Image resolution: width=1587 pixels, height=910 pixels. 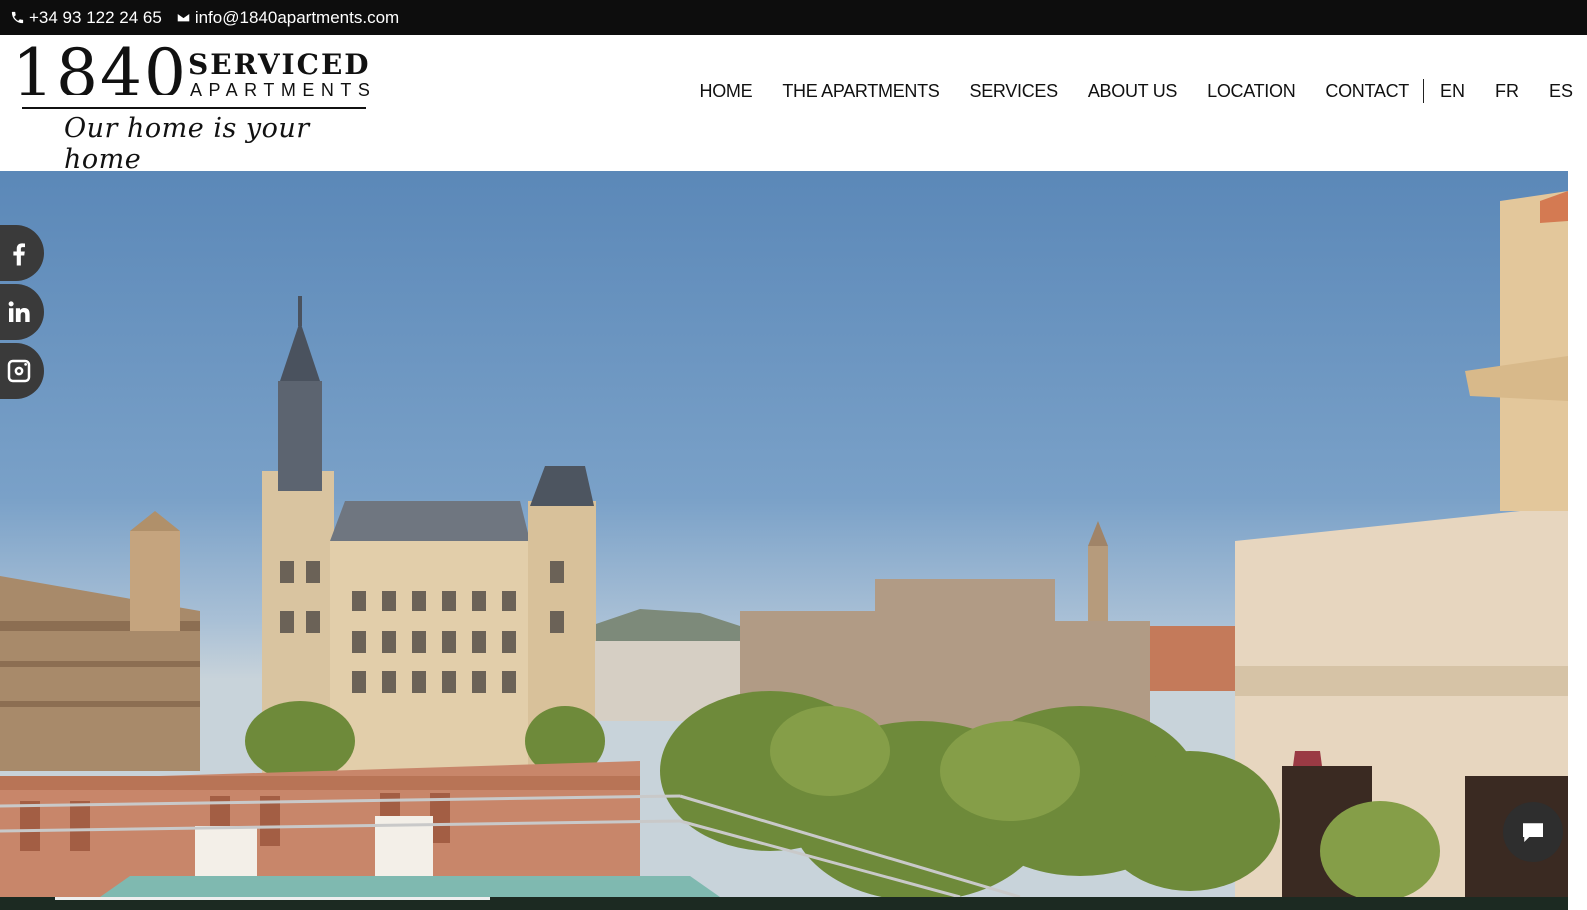 What do you see at coordinates (1014, 91) in the screenshot?
I see `nav-services: SERVICES` at bounding box center [1014, 91].